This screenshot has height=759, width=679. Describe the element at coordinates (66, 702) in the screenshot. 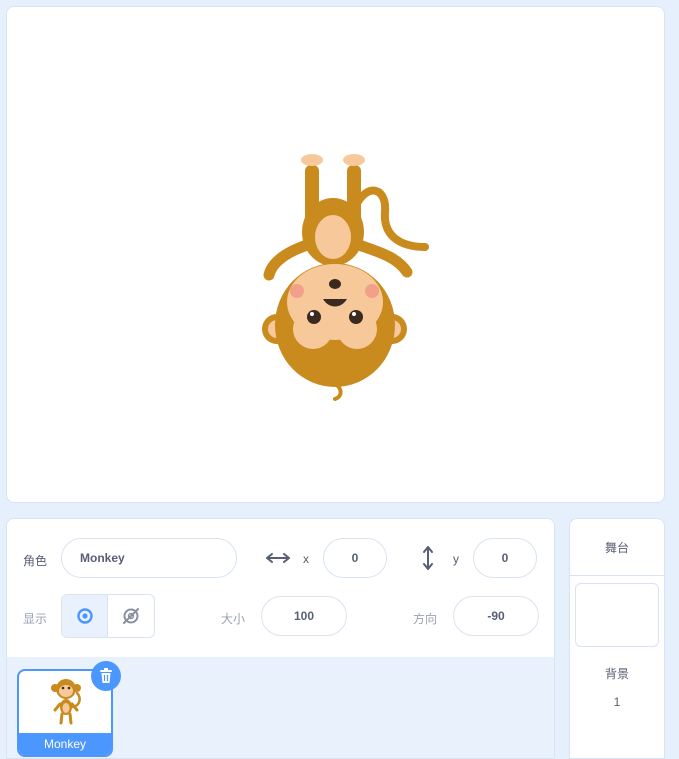

I see `monkey-thumbnail-icon` at that location.